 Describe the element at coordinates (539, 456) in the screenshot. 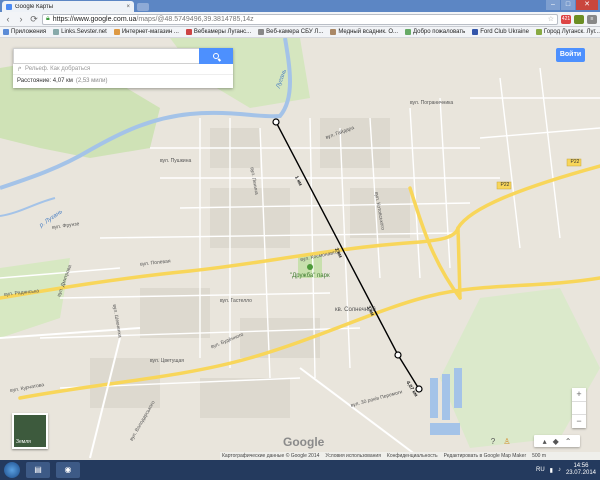

I see `scale-label: 500 m` at that location.